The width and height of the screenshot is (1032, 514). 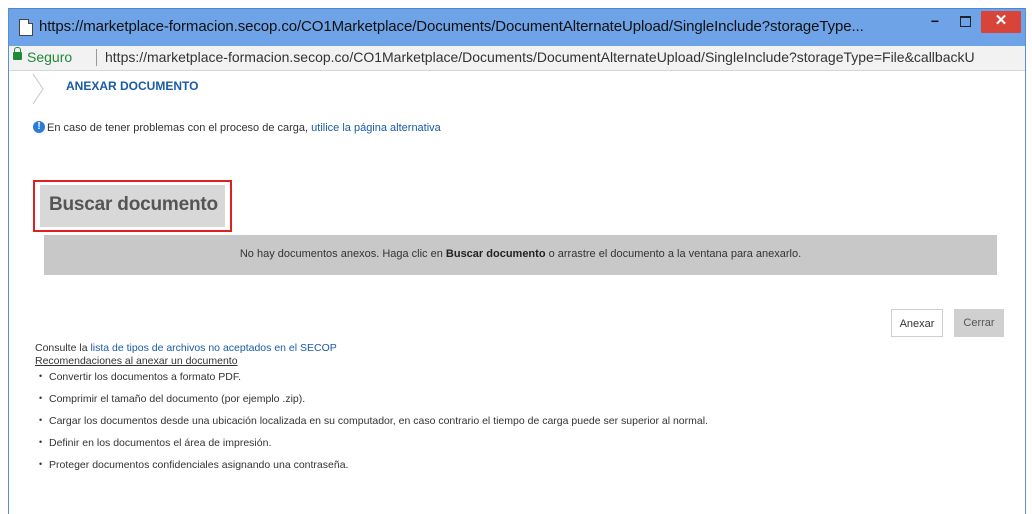 What do you see at coordinates (495, 254) in the screenshot?
I see `drop-zone-text-bold: Buscar documento` at bounding box center [495, 254].